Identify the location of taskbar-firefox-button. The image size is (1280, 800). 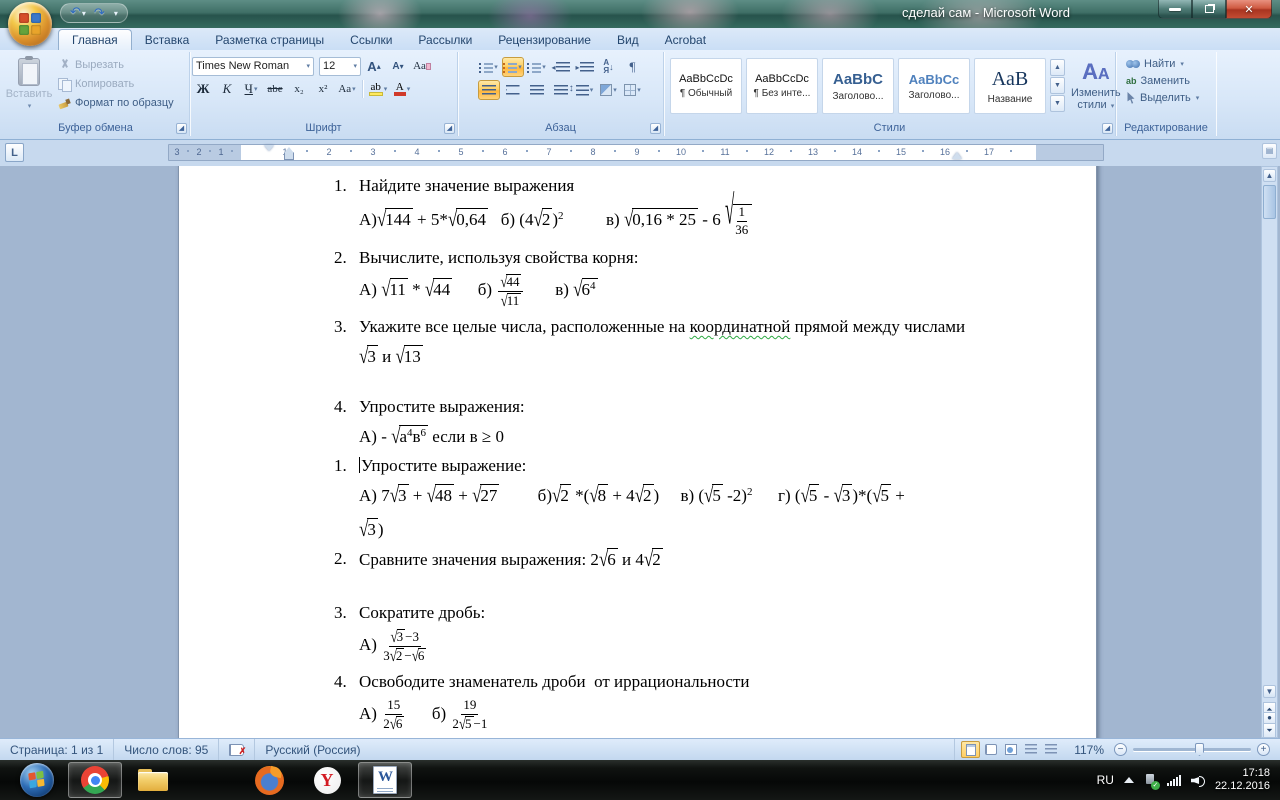
(269, 780).